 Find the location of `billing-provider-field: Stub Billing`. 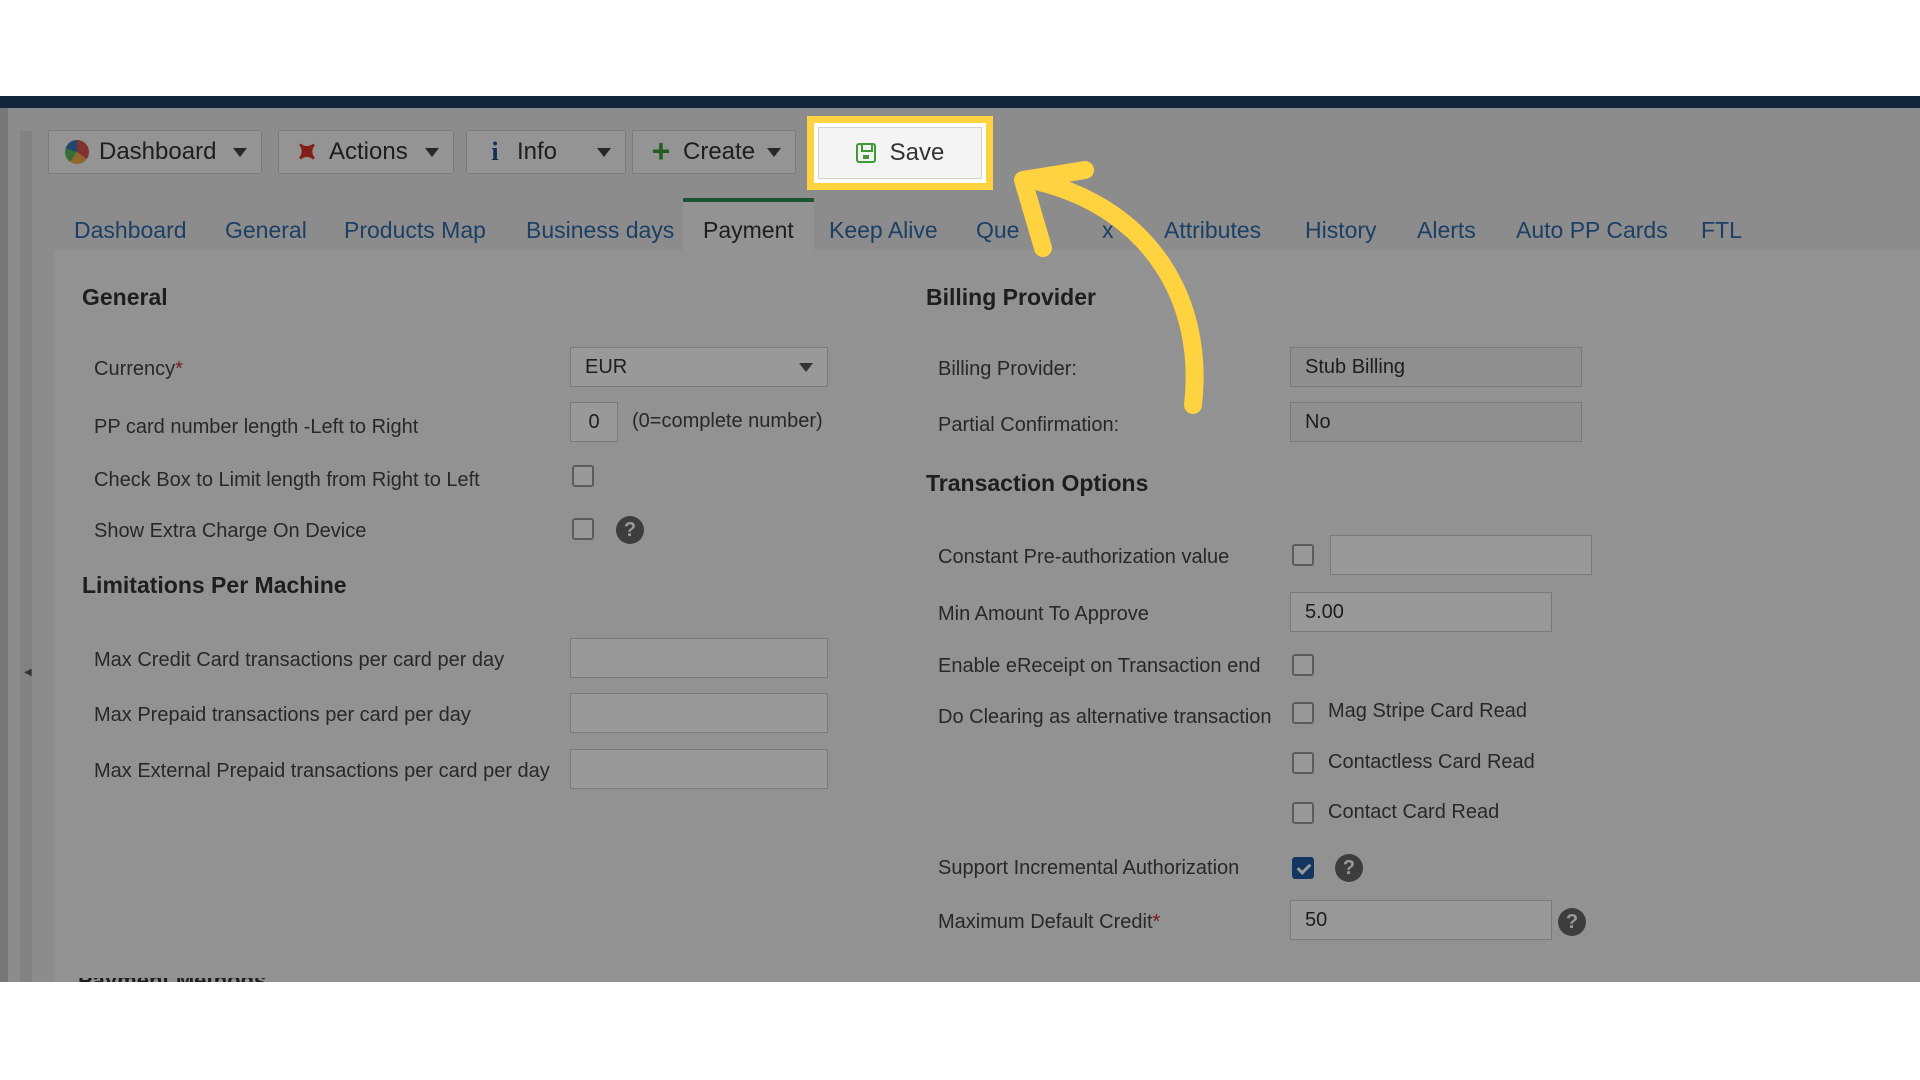

billing-provider-field: Stub Billing is located at coordinates (1436, 367).